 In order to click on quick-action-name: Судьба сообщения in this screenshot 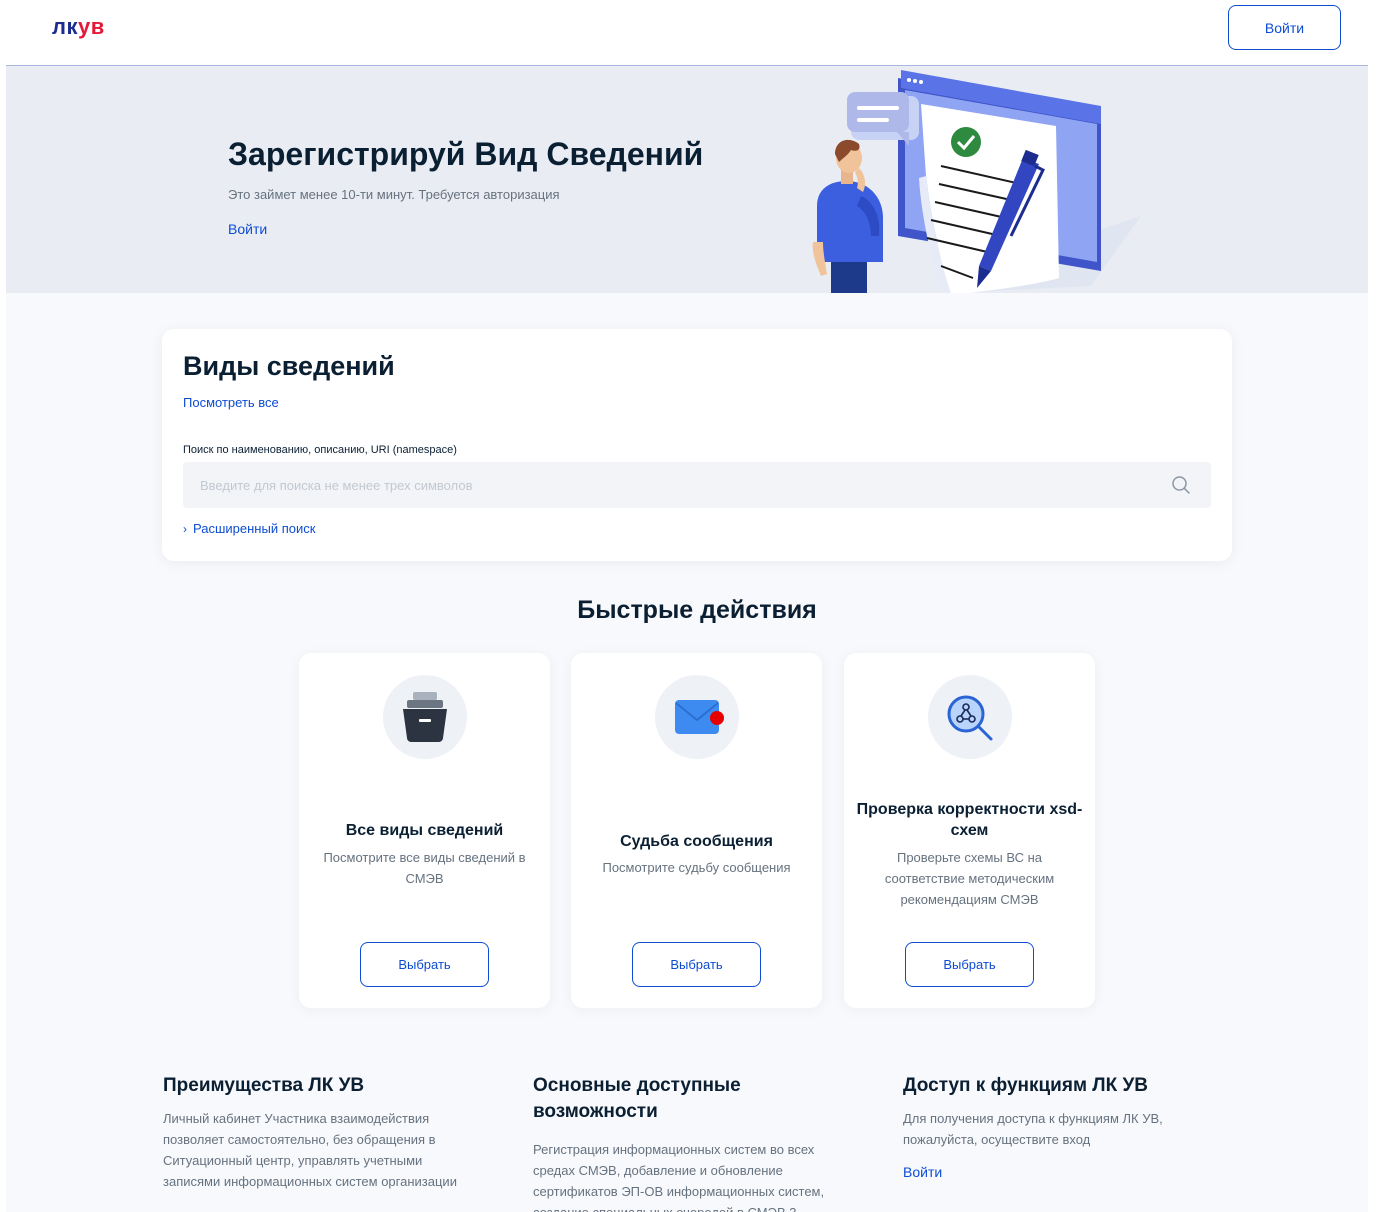, I will do `click(696, 841)`.